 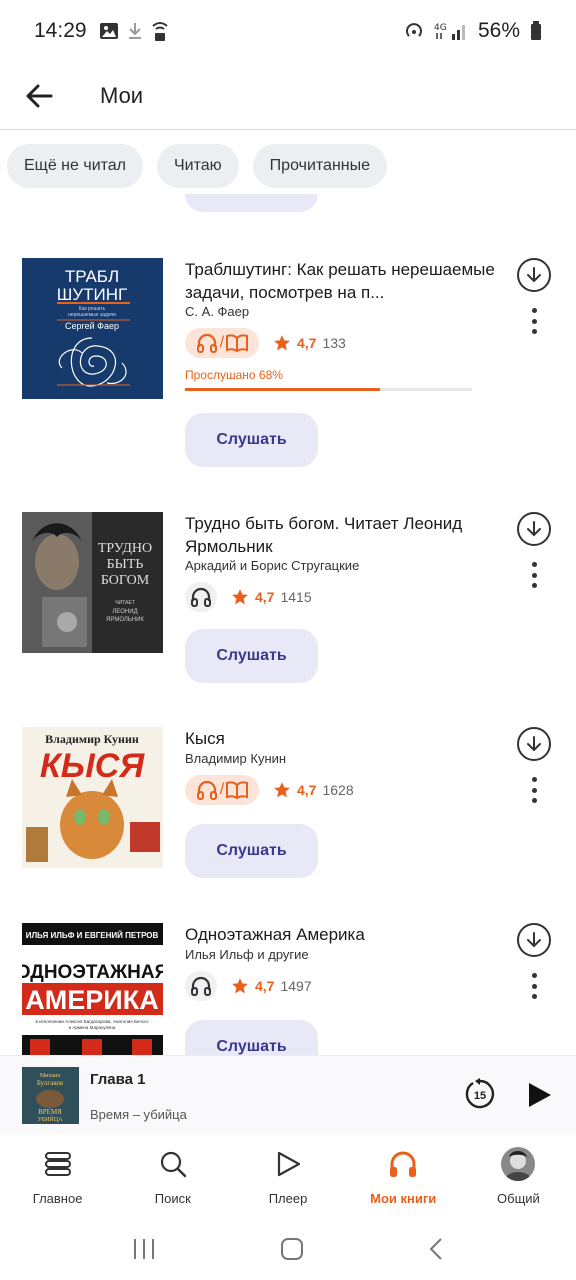 I want to click on svg-text: УБИЙЦА, so click(x=50, y=1119).